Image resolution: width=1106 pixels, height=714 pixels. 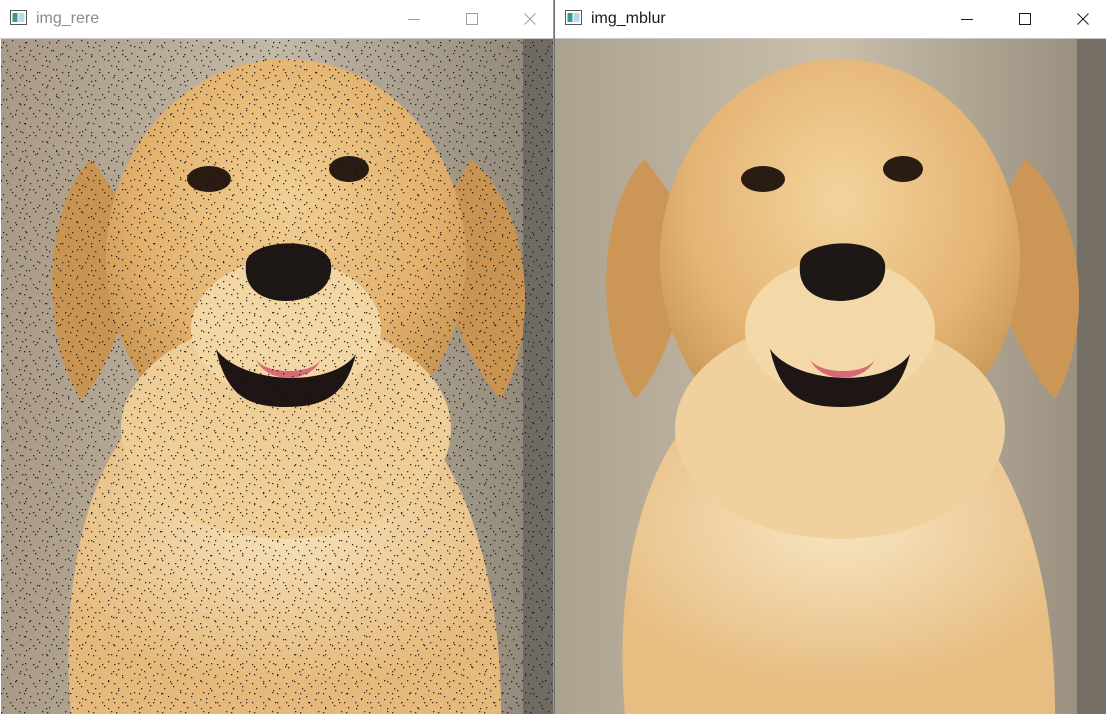 I want to click on window-title: img_rere, so click(x=68, y=18).